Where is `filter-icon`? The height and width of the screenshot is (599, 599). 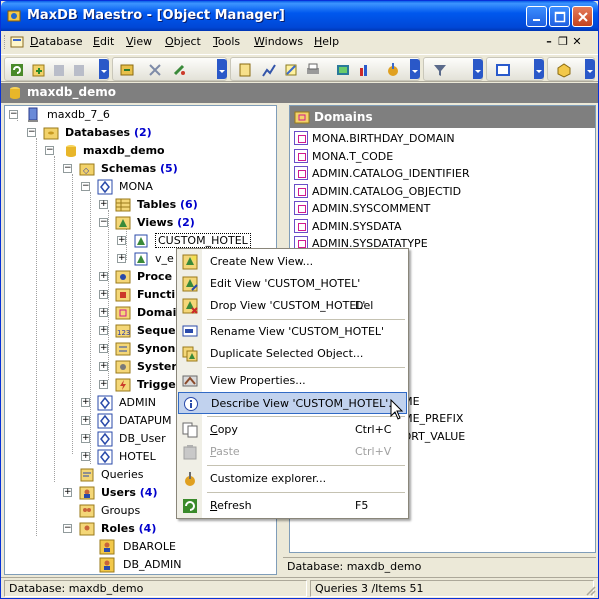
filter-icon is located at coordinates (440, 70).